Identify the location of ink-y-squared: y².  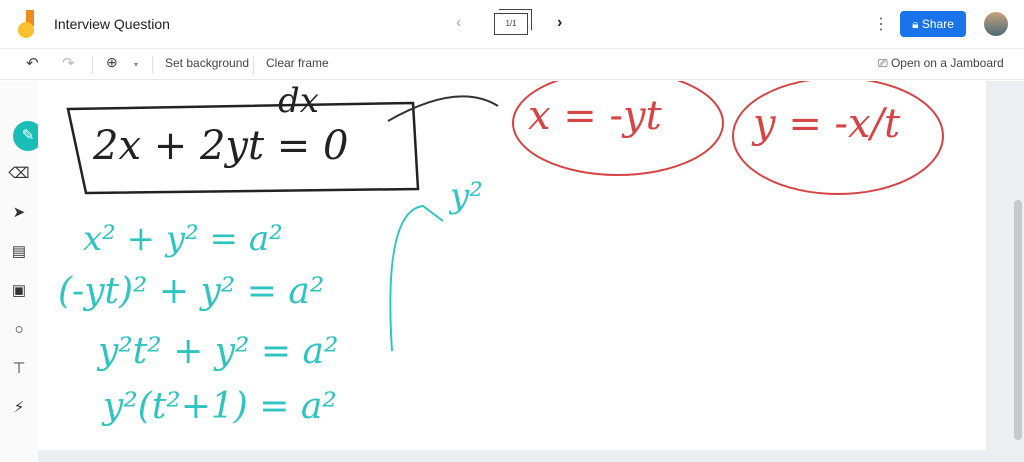
(466, 196).